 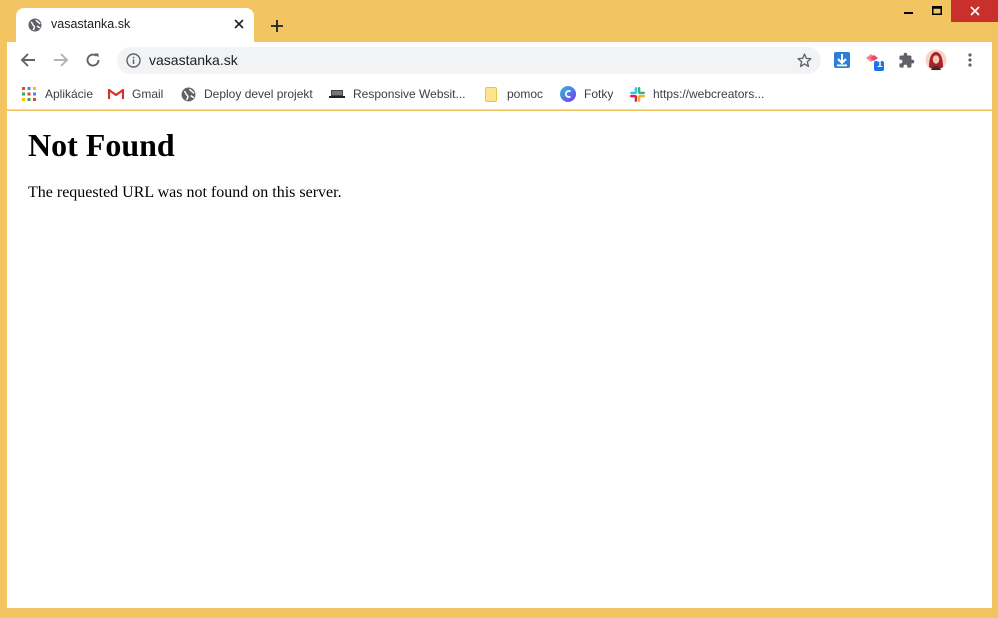 I want to click on menu-kebab-icon, so click(x=970, y=60).